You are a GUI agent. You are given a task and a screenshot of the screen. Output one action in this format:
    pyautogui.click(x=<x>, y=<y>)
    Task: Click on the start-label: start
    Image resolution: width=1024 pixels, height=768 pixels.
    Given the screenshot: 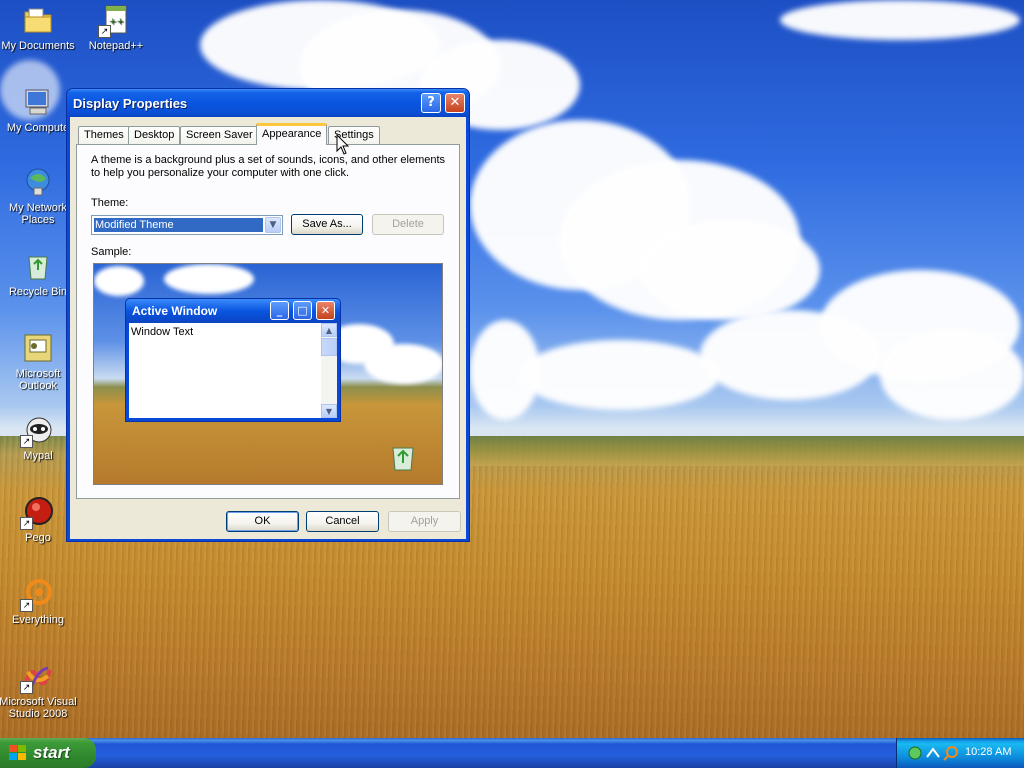 What is the action you would take?
    pyautogui.click(x=51, y=752)
    